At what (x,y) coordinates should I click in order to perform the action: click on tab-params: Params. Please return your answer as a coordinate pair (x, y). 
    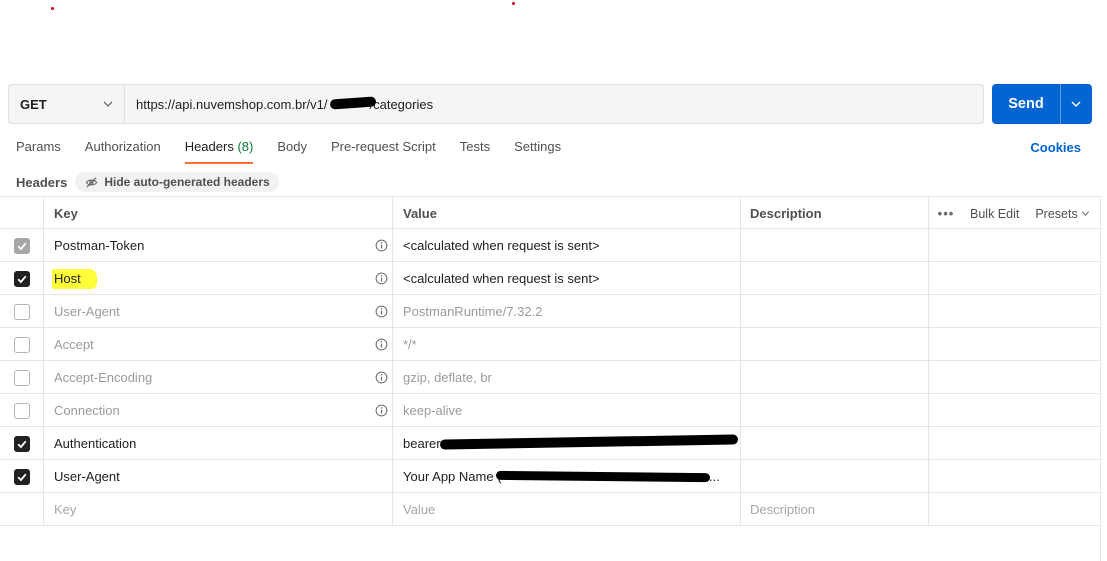
    Looking at the image, I should click on (38, 151).